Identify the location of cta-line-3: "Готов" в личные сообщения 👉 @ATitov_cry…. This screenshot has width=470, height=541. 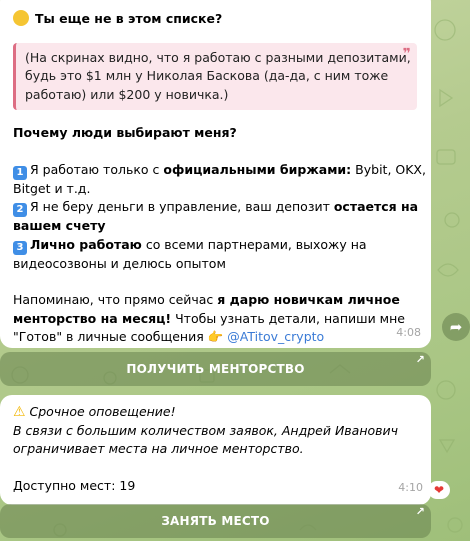
(169, 336).